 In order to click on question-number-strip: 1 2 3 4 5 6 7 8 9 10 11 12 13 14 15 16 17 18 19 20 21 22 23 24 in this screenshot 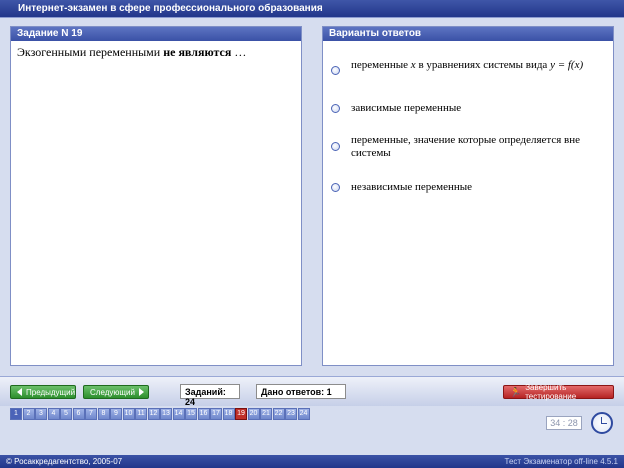, I will do `click(160, 414)`.